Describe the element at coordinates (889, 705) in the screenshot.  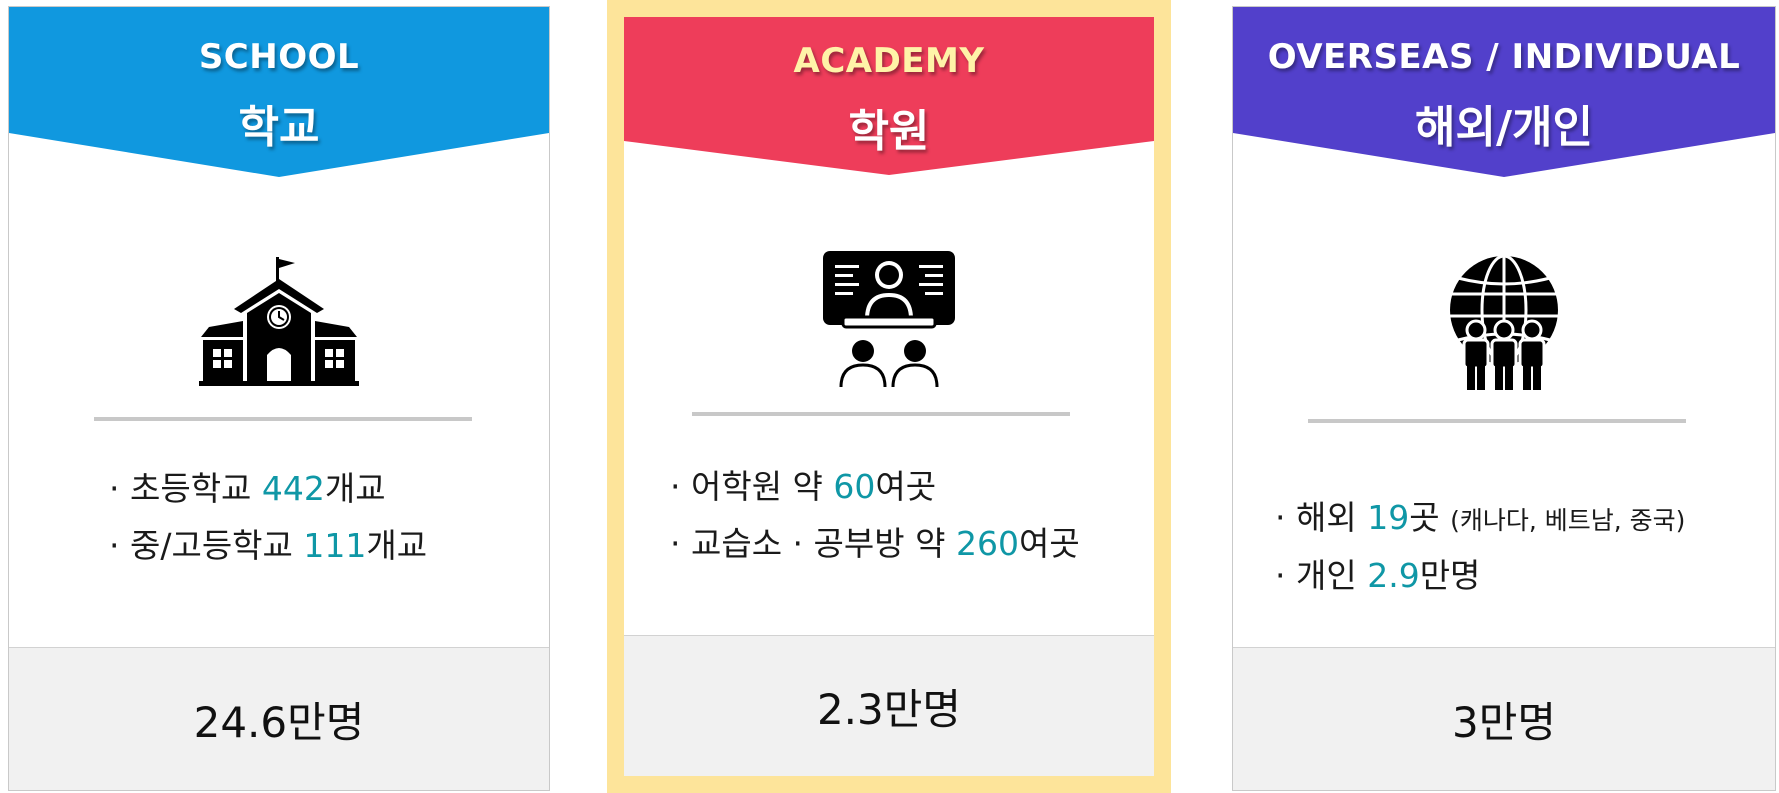
I see `academy-total: 2.3만명` at that location.